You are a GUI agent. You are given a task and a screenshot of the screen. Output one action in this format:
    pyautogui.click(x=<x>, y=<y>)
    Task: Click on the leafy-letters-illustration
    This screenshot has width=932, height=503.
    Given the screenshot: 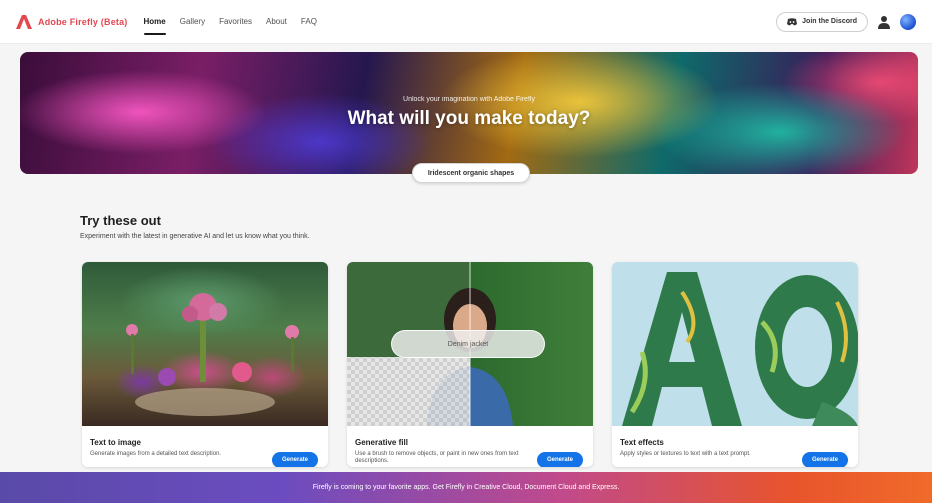 What is the action you would take?
    pyautogui.click(x=740, y=349)
    